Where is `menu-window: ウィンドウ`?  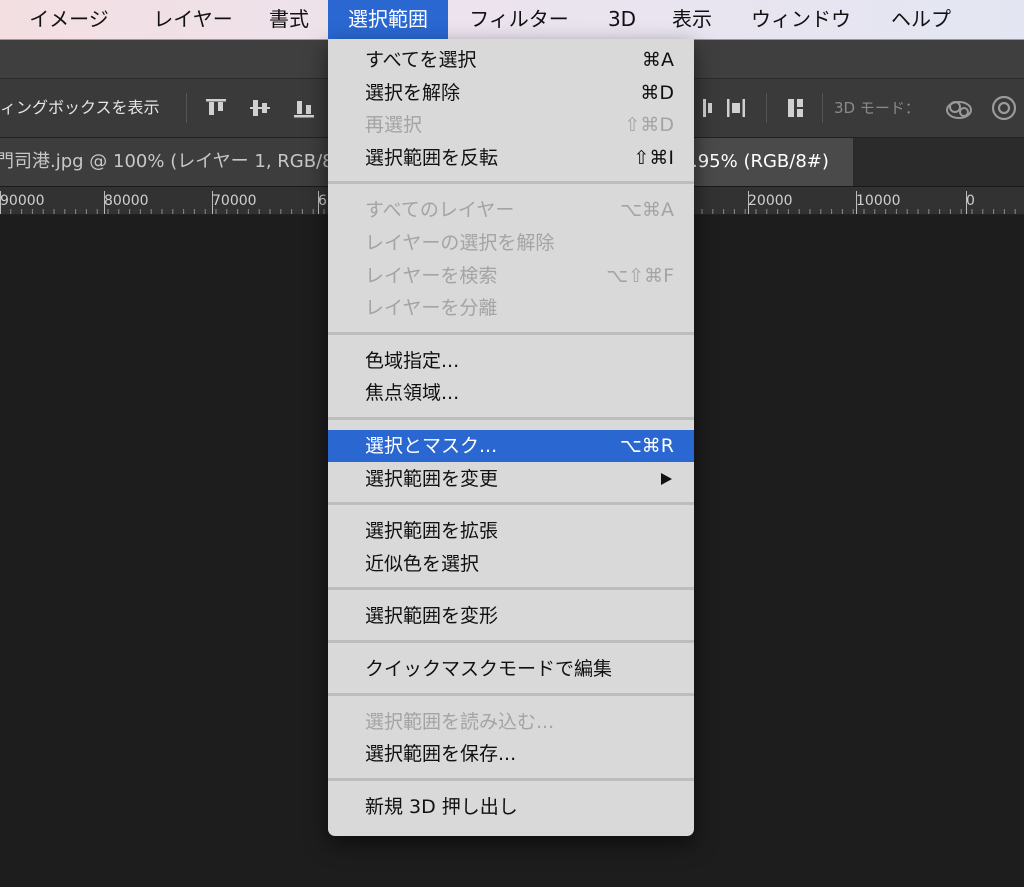
menu-window: ウィンドウ is located at coordinates (801, 19).